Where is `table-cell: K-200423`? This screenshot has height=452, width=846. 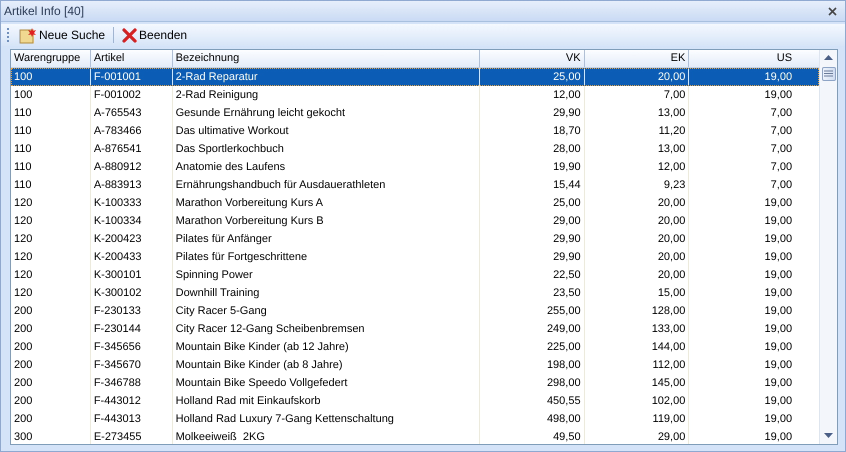 table-cell: K-200423 is located at coordinates (131, 239).